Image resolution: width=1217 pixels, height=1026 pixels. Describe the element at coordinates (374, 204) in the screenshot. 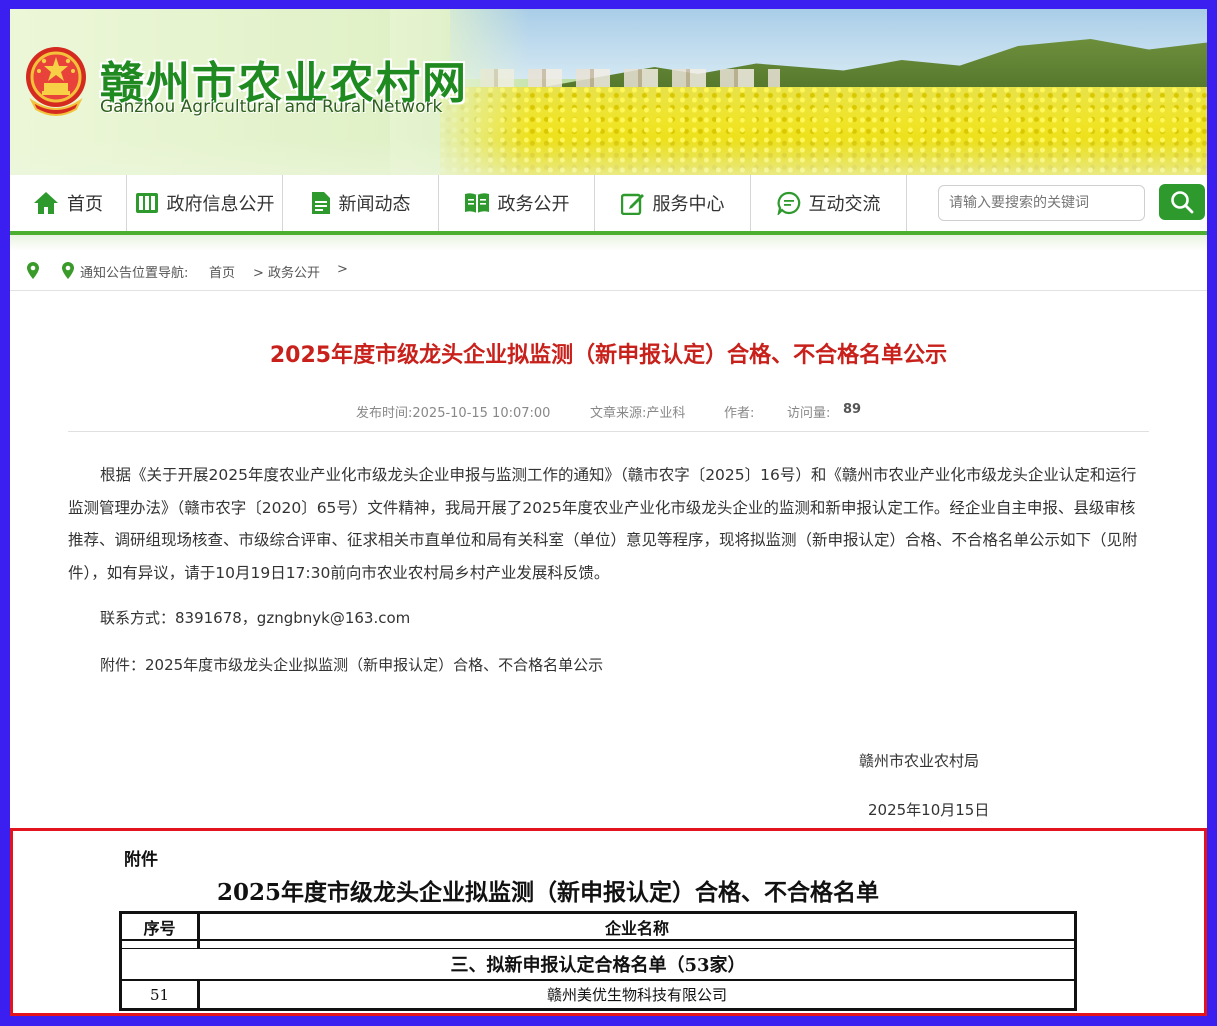

I see `nav-item-label: 新闻动态` at that location.